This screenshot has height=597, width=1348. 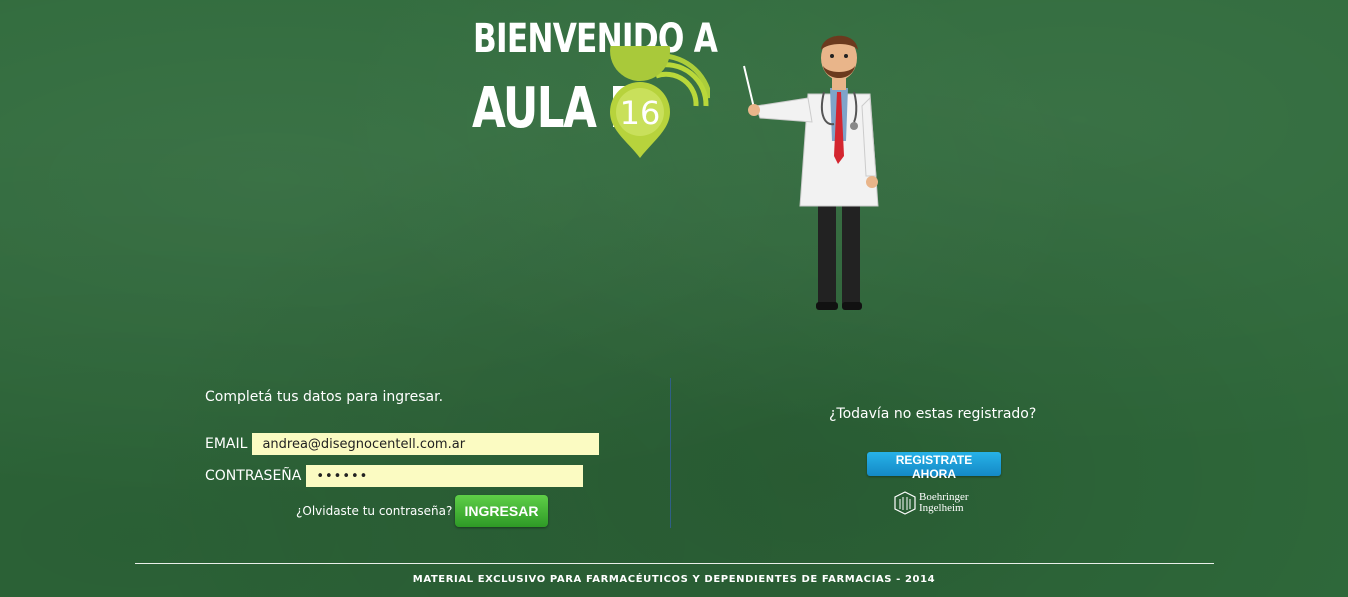 What do you see at coordinates (674, 563) in the screenshot?
I see `footer-divider` at bounding box center [674, 563].